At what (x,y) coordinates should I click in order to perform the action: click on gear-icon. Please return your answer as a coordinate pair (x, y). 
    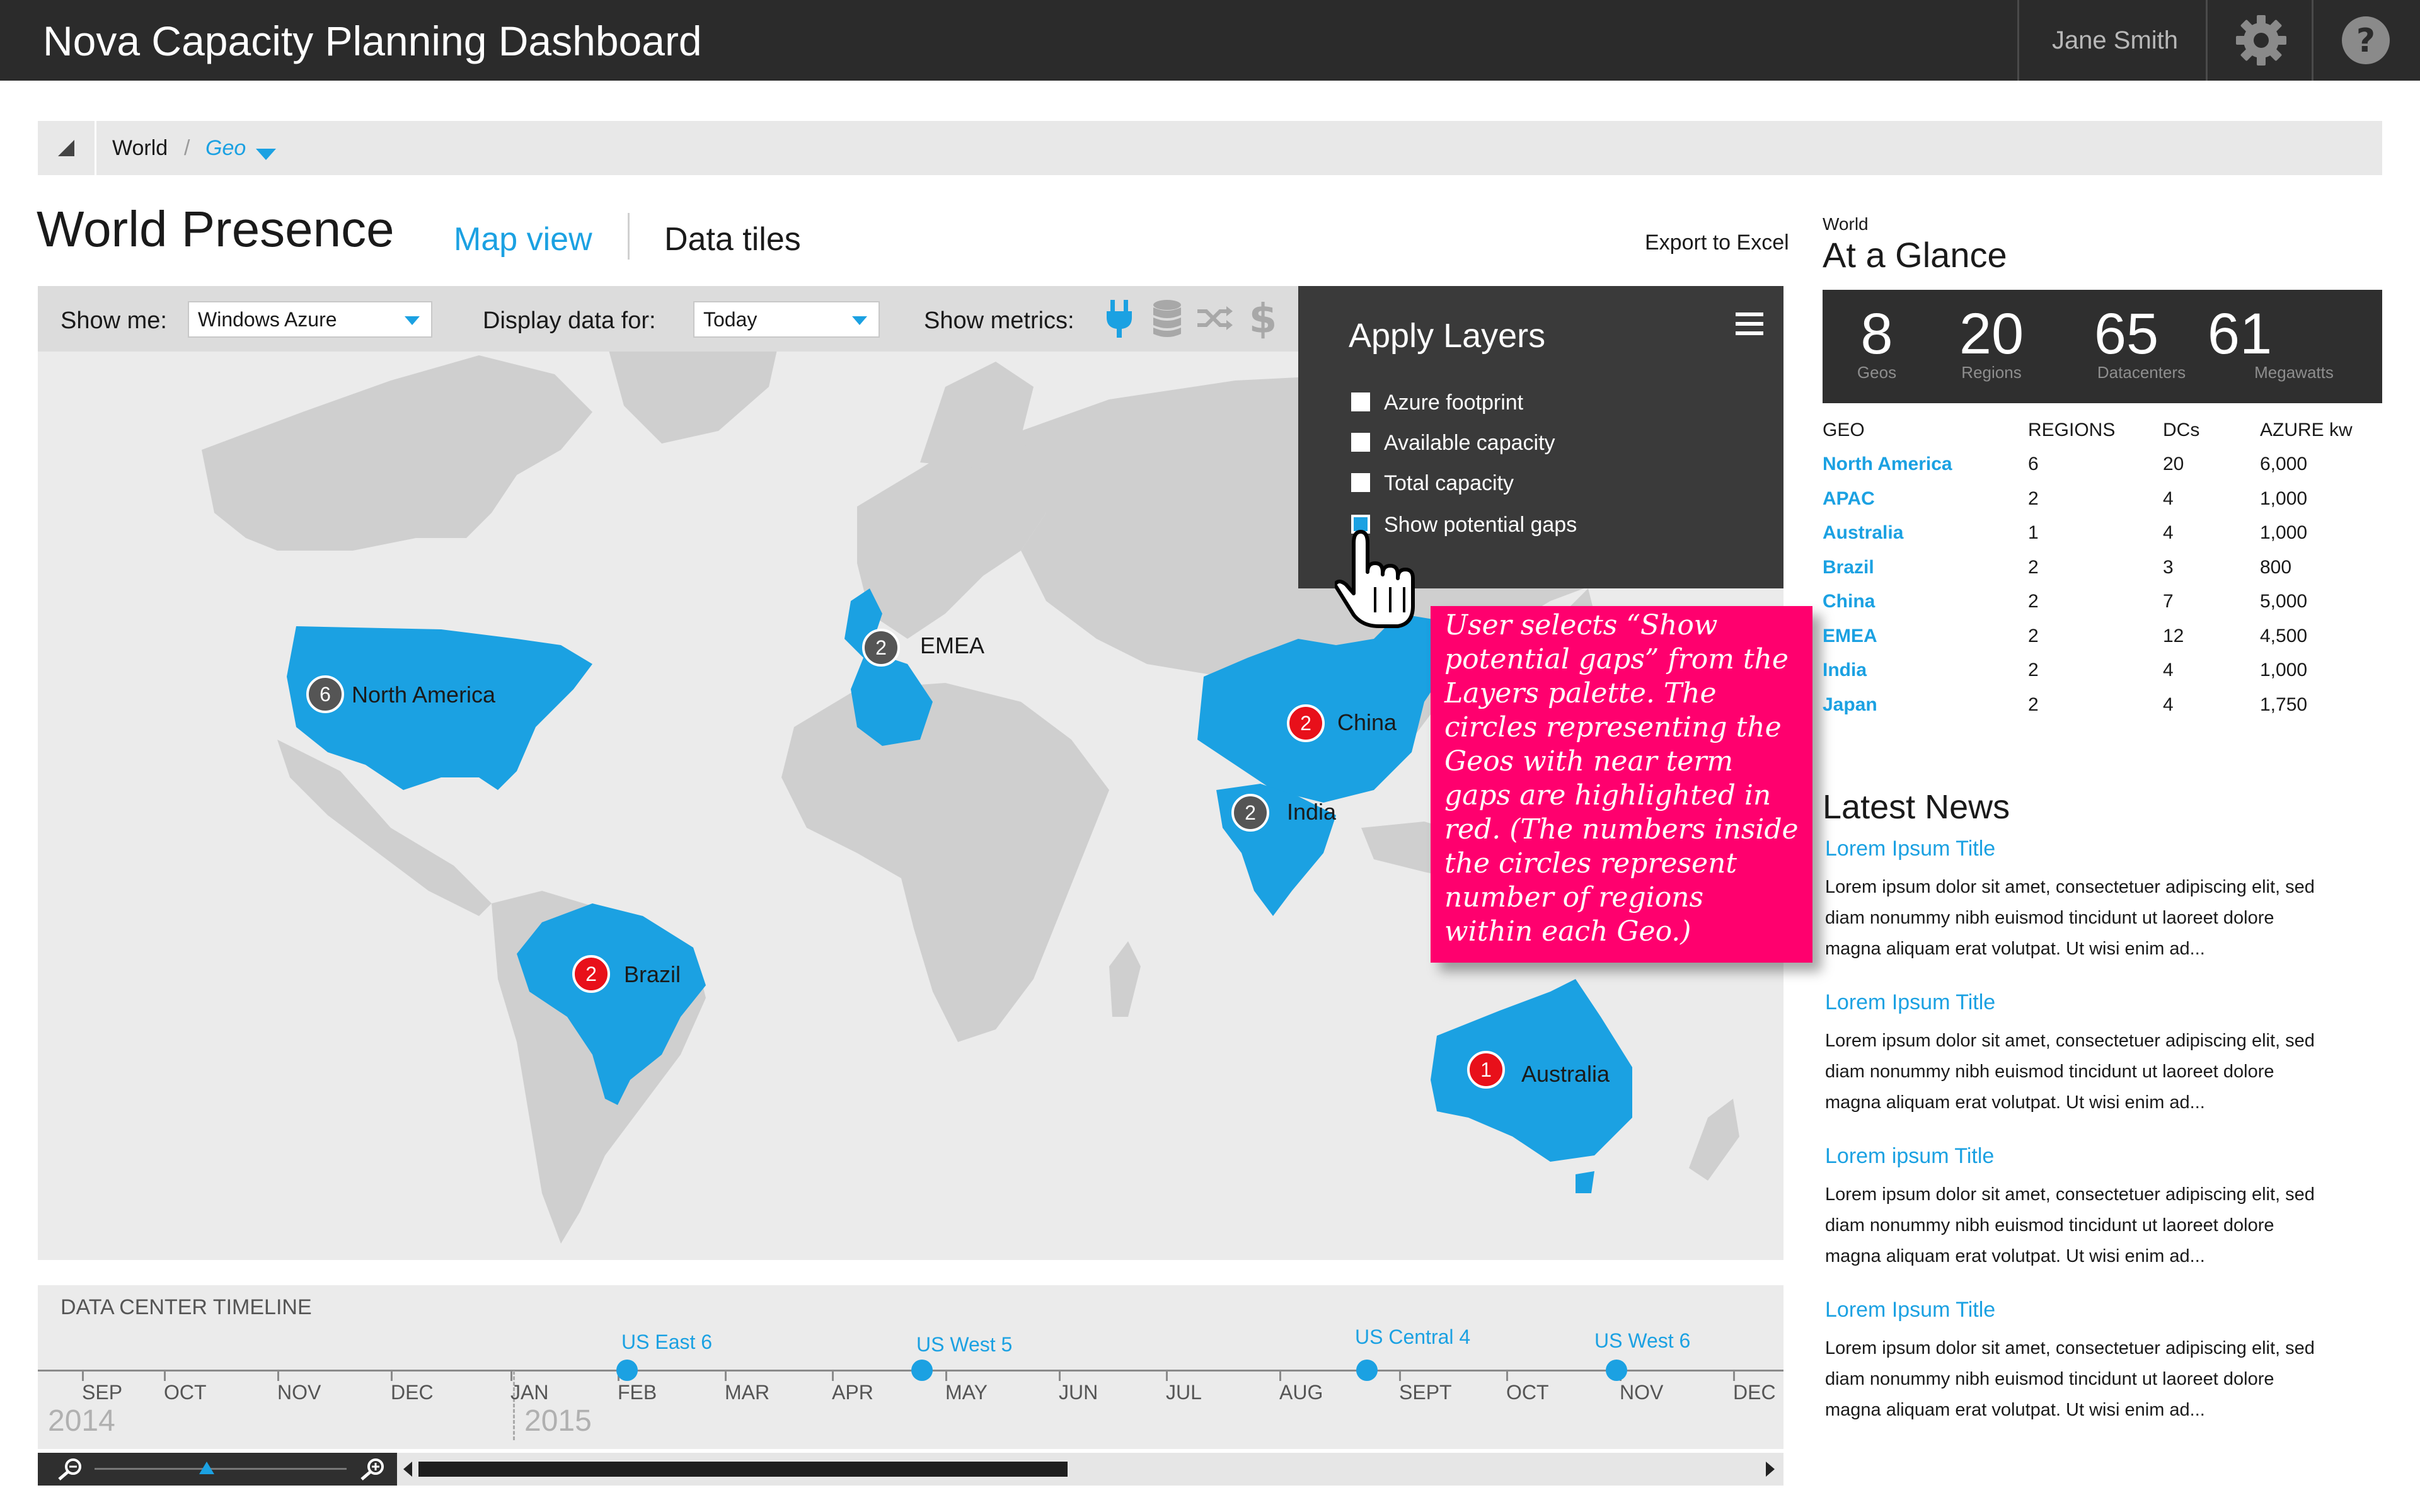
    Looking at the image, I should click on (2261, 40).